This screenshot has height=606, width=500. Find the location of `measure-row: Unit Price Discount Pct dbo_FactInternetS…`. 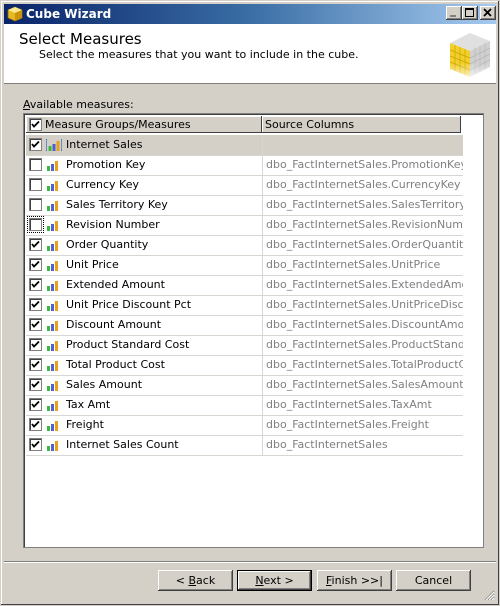

measure-row: Unit Price Discount Pct dbo_FactInternetS… is located at coordinates (244, 305).